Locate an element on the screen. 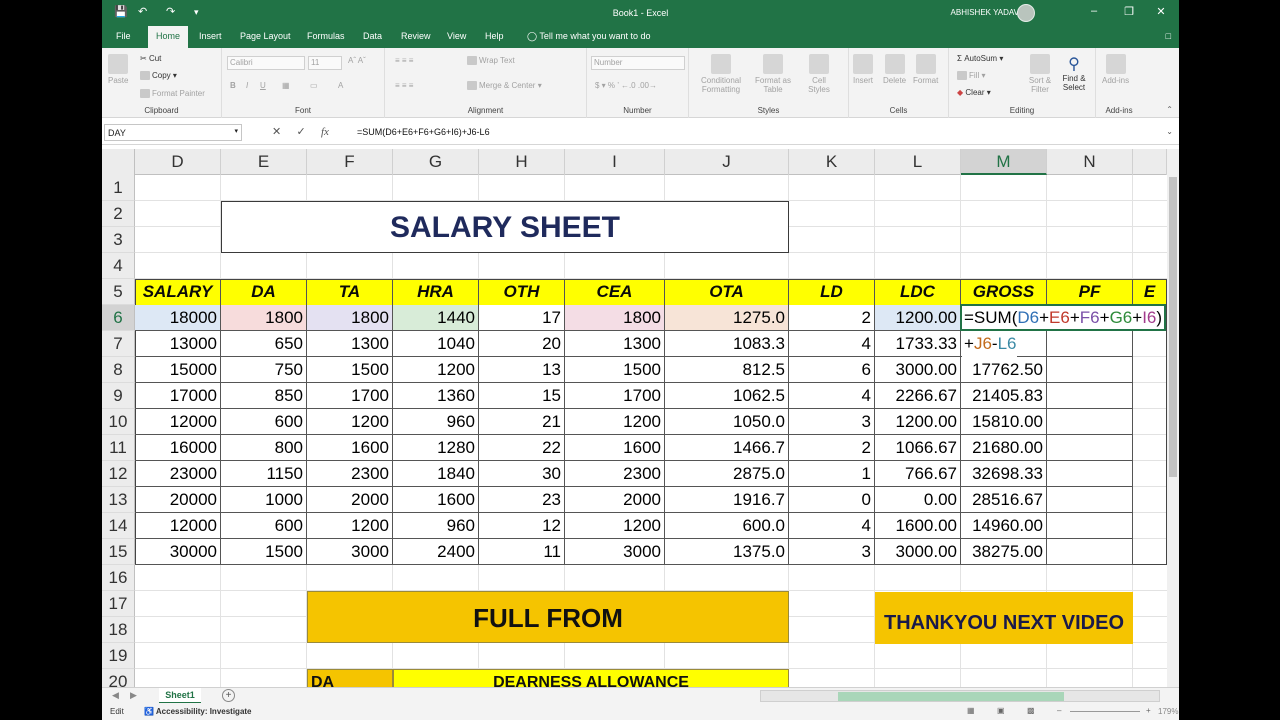  cell-edit-formula: +J6-L6 is located at coordinates (989, 344).